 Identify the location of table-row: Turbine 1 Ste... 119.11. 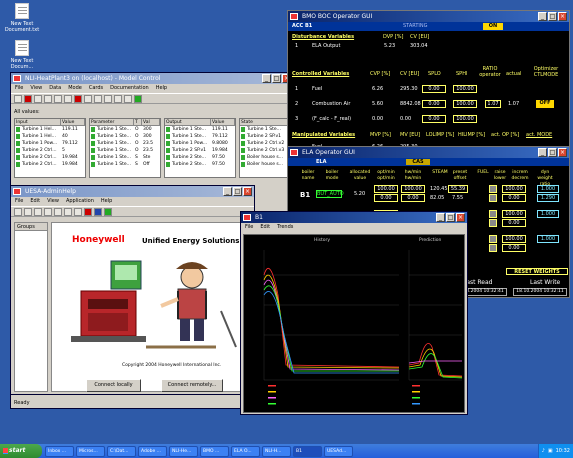
(200, 129).